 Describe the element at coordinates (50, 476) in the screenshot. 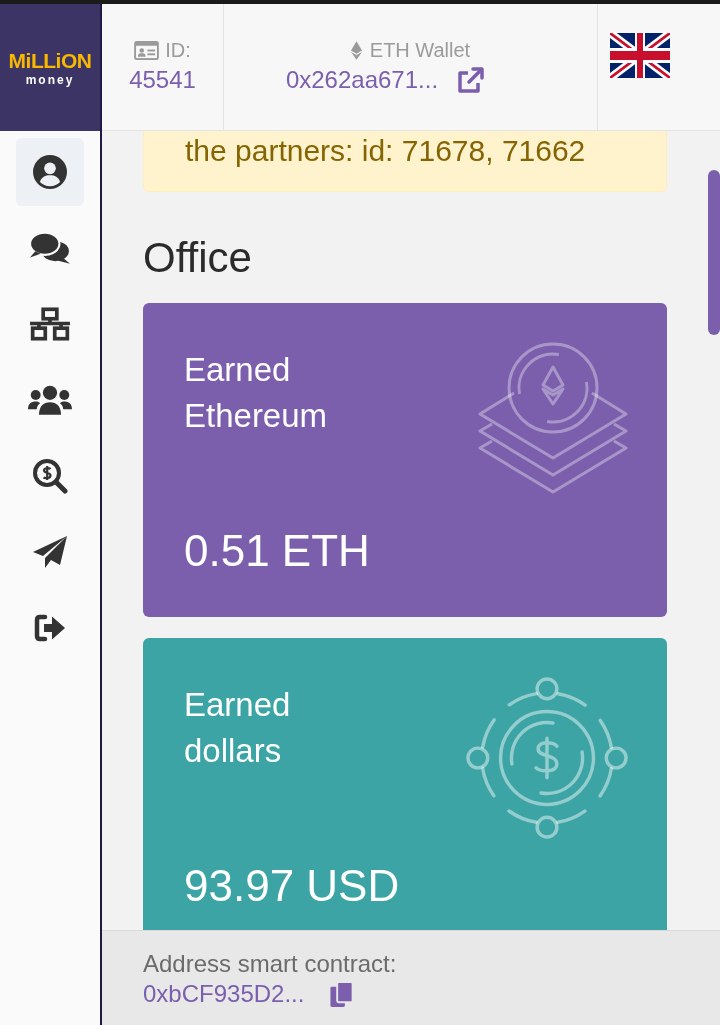

I see `search-dollar-icon` at that location.